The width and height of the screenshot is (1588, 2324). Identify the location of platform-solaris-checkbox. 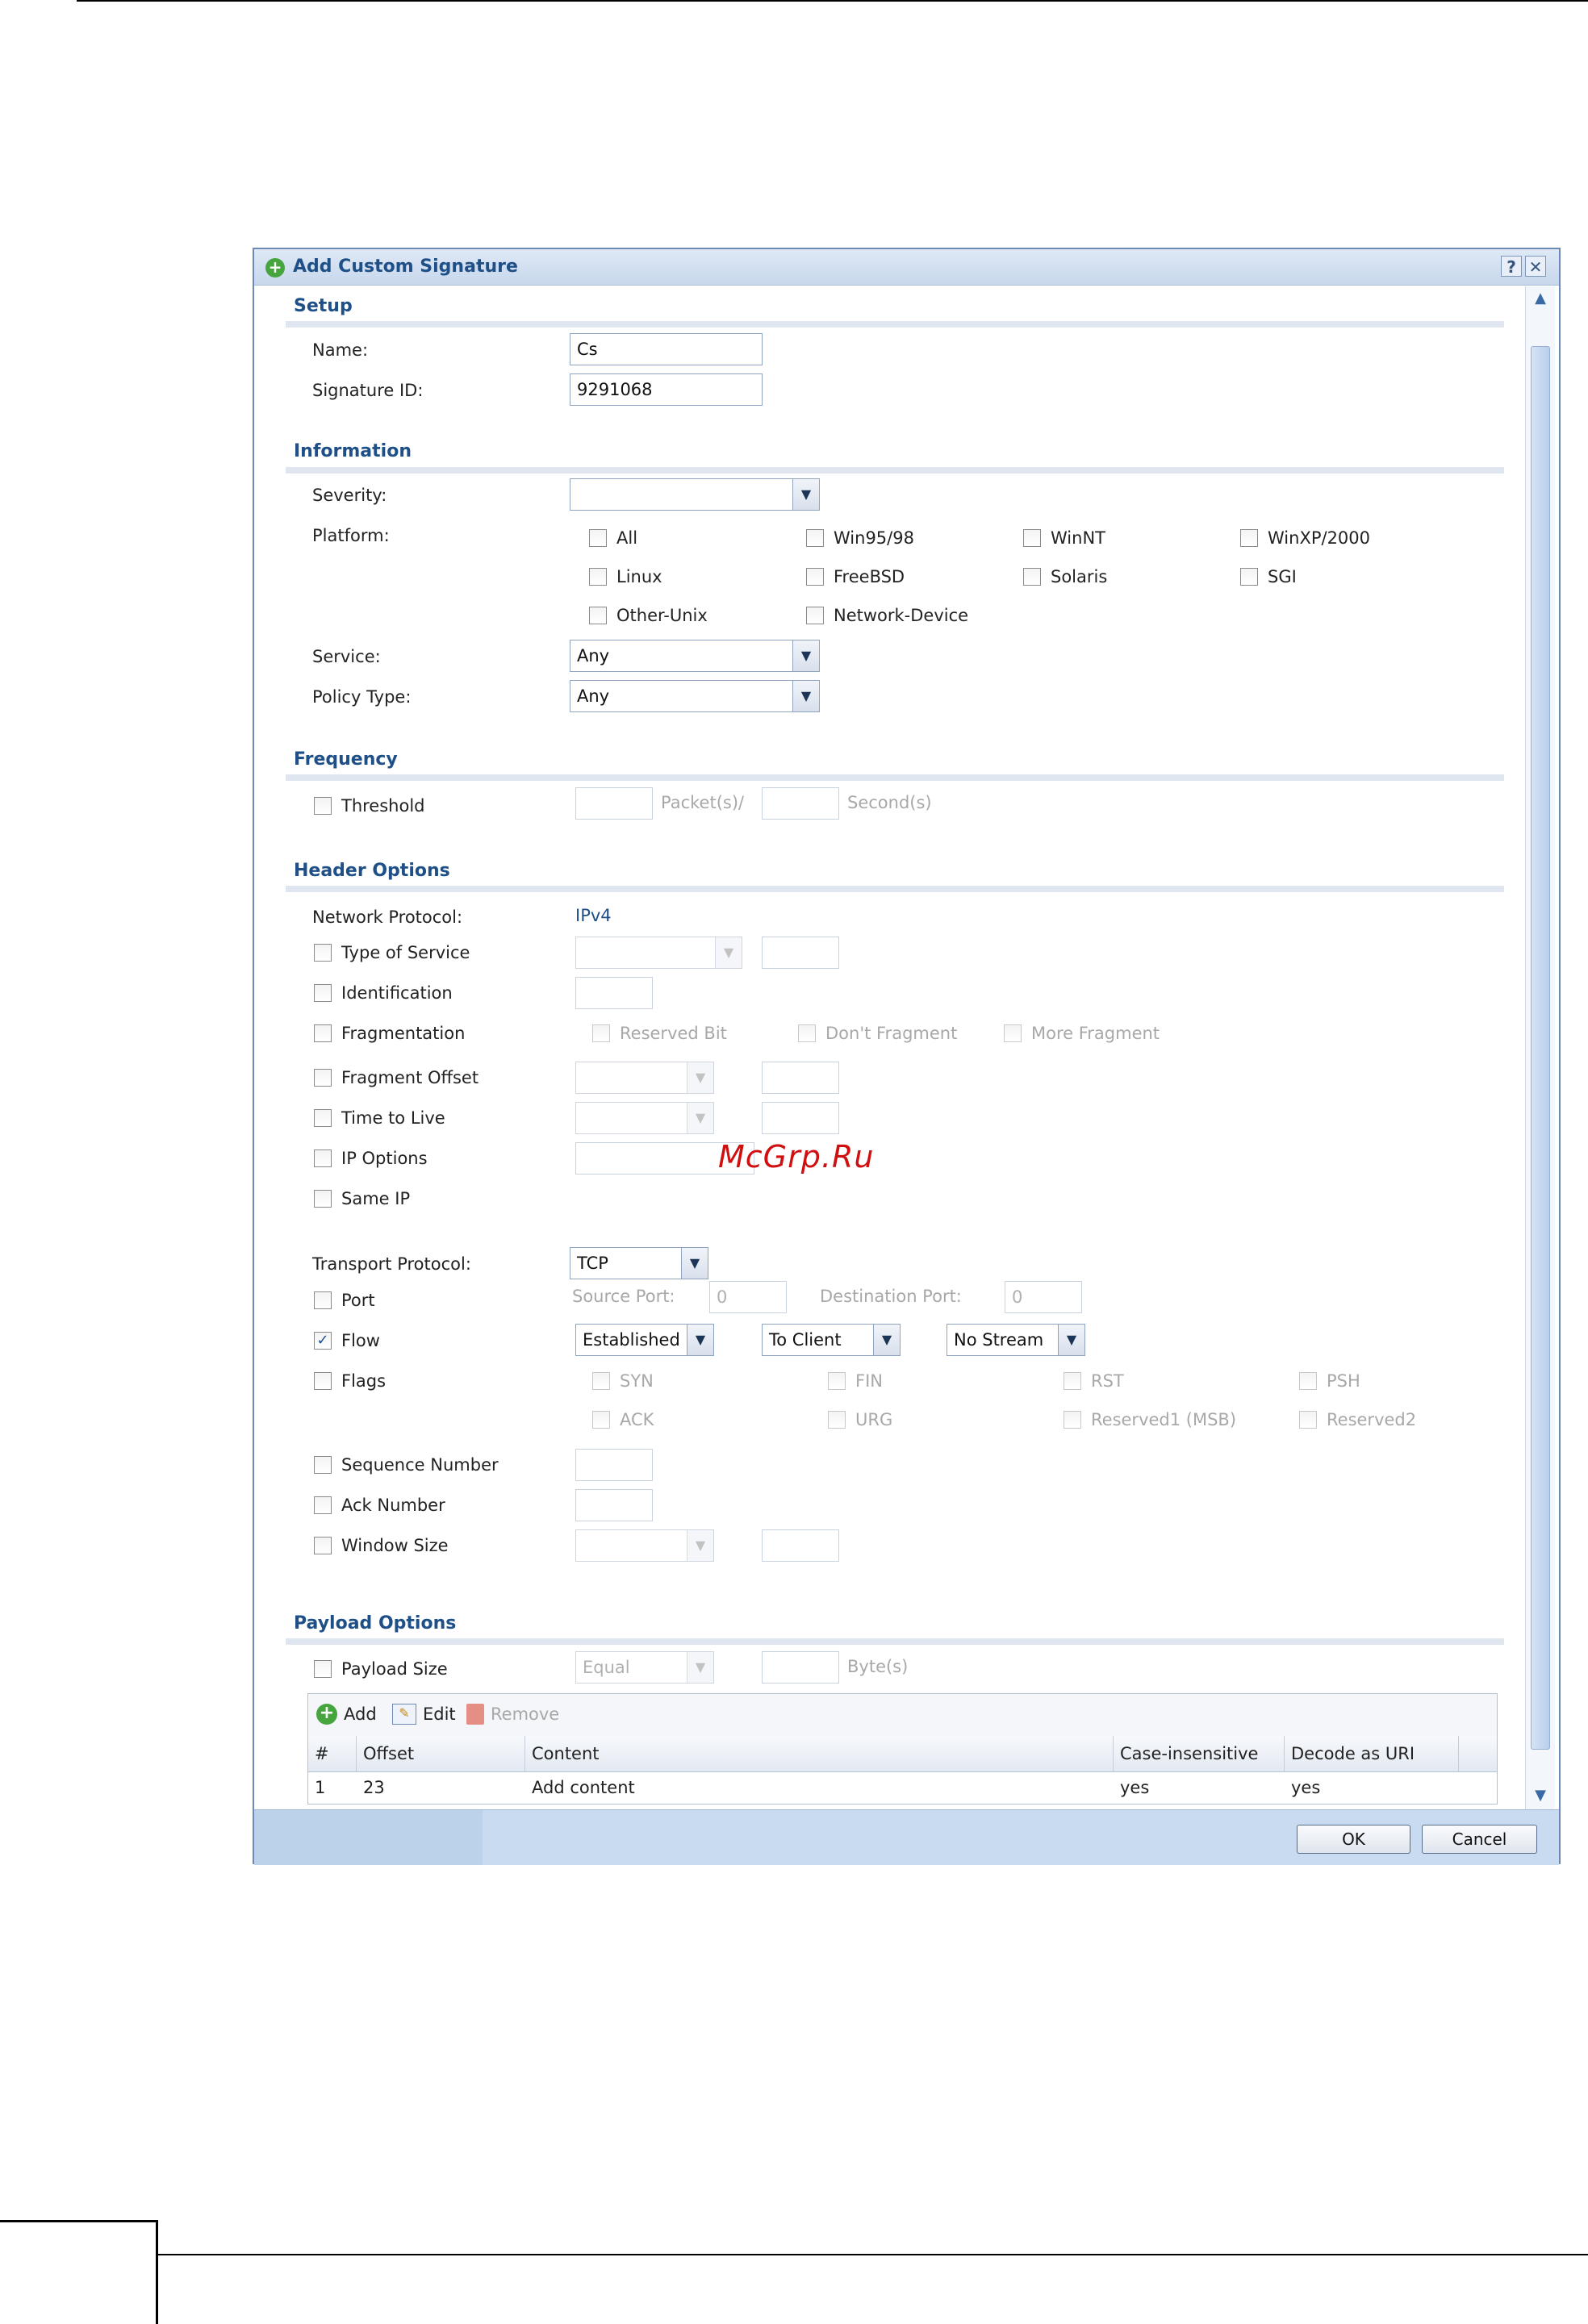
(1032, 577).